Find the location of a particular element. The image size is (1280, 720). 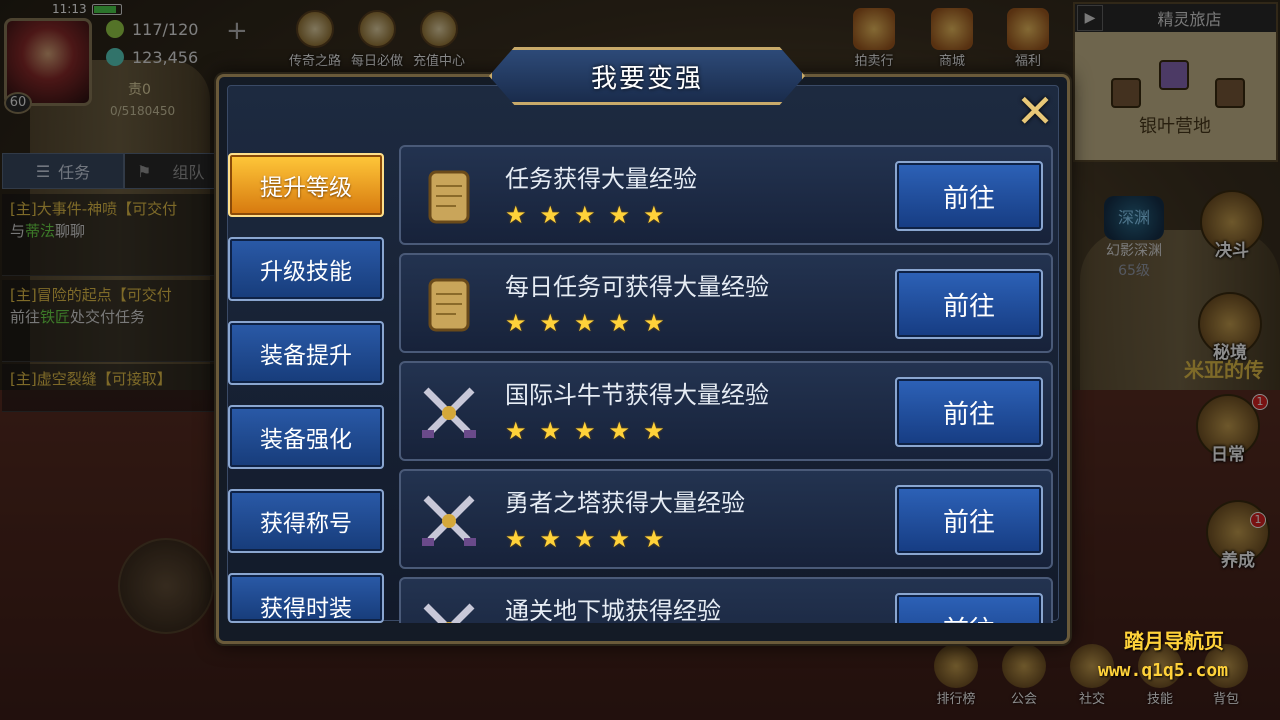

entry-row: 国际斗牛节获得大量经验 ★ ★ ★ ★ ★ 前往 is located at coordinates (726, 411).